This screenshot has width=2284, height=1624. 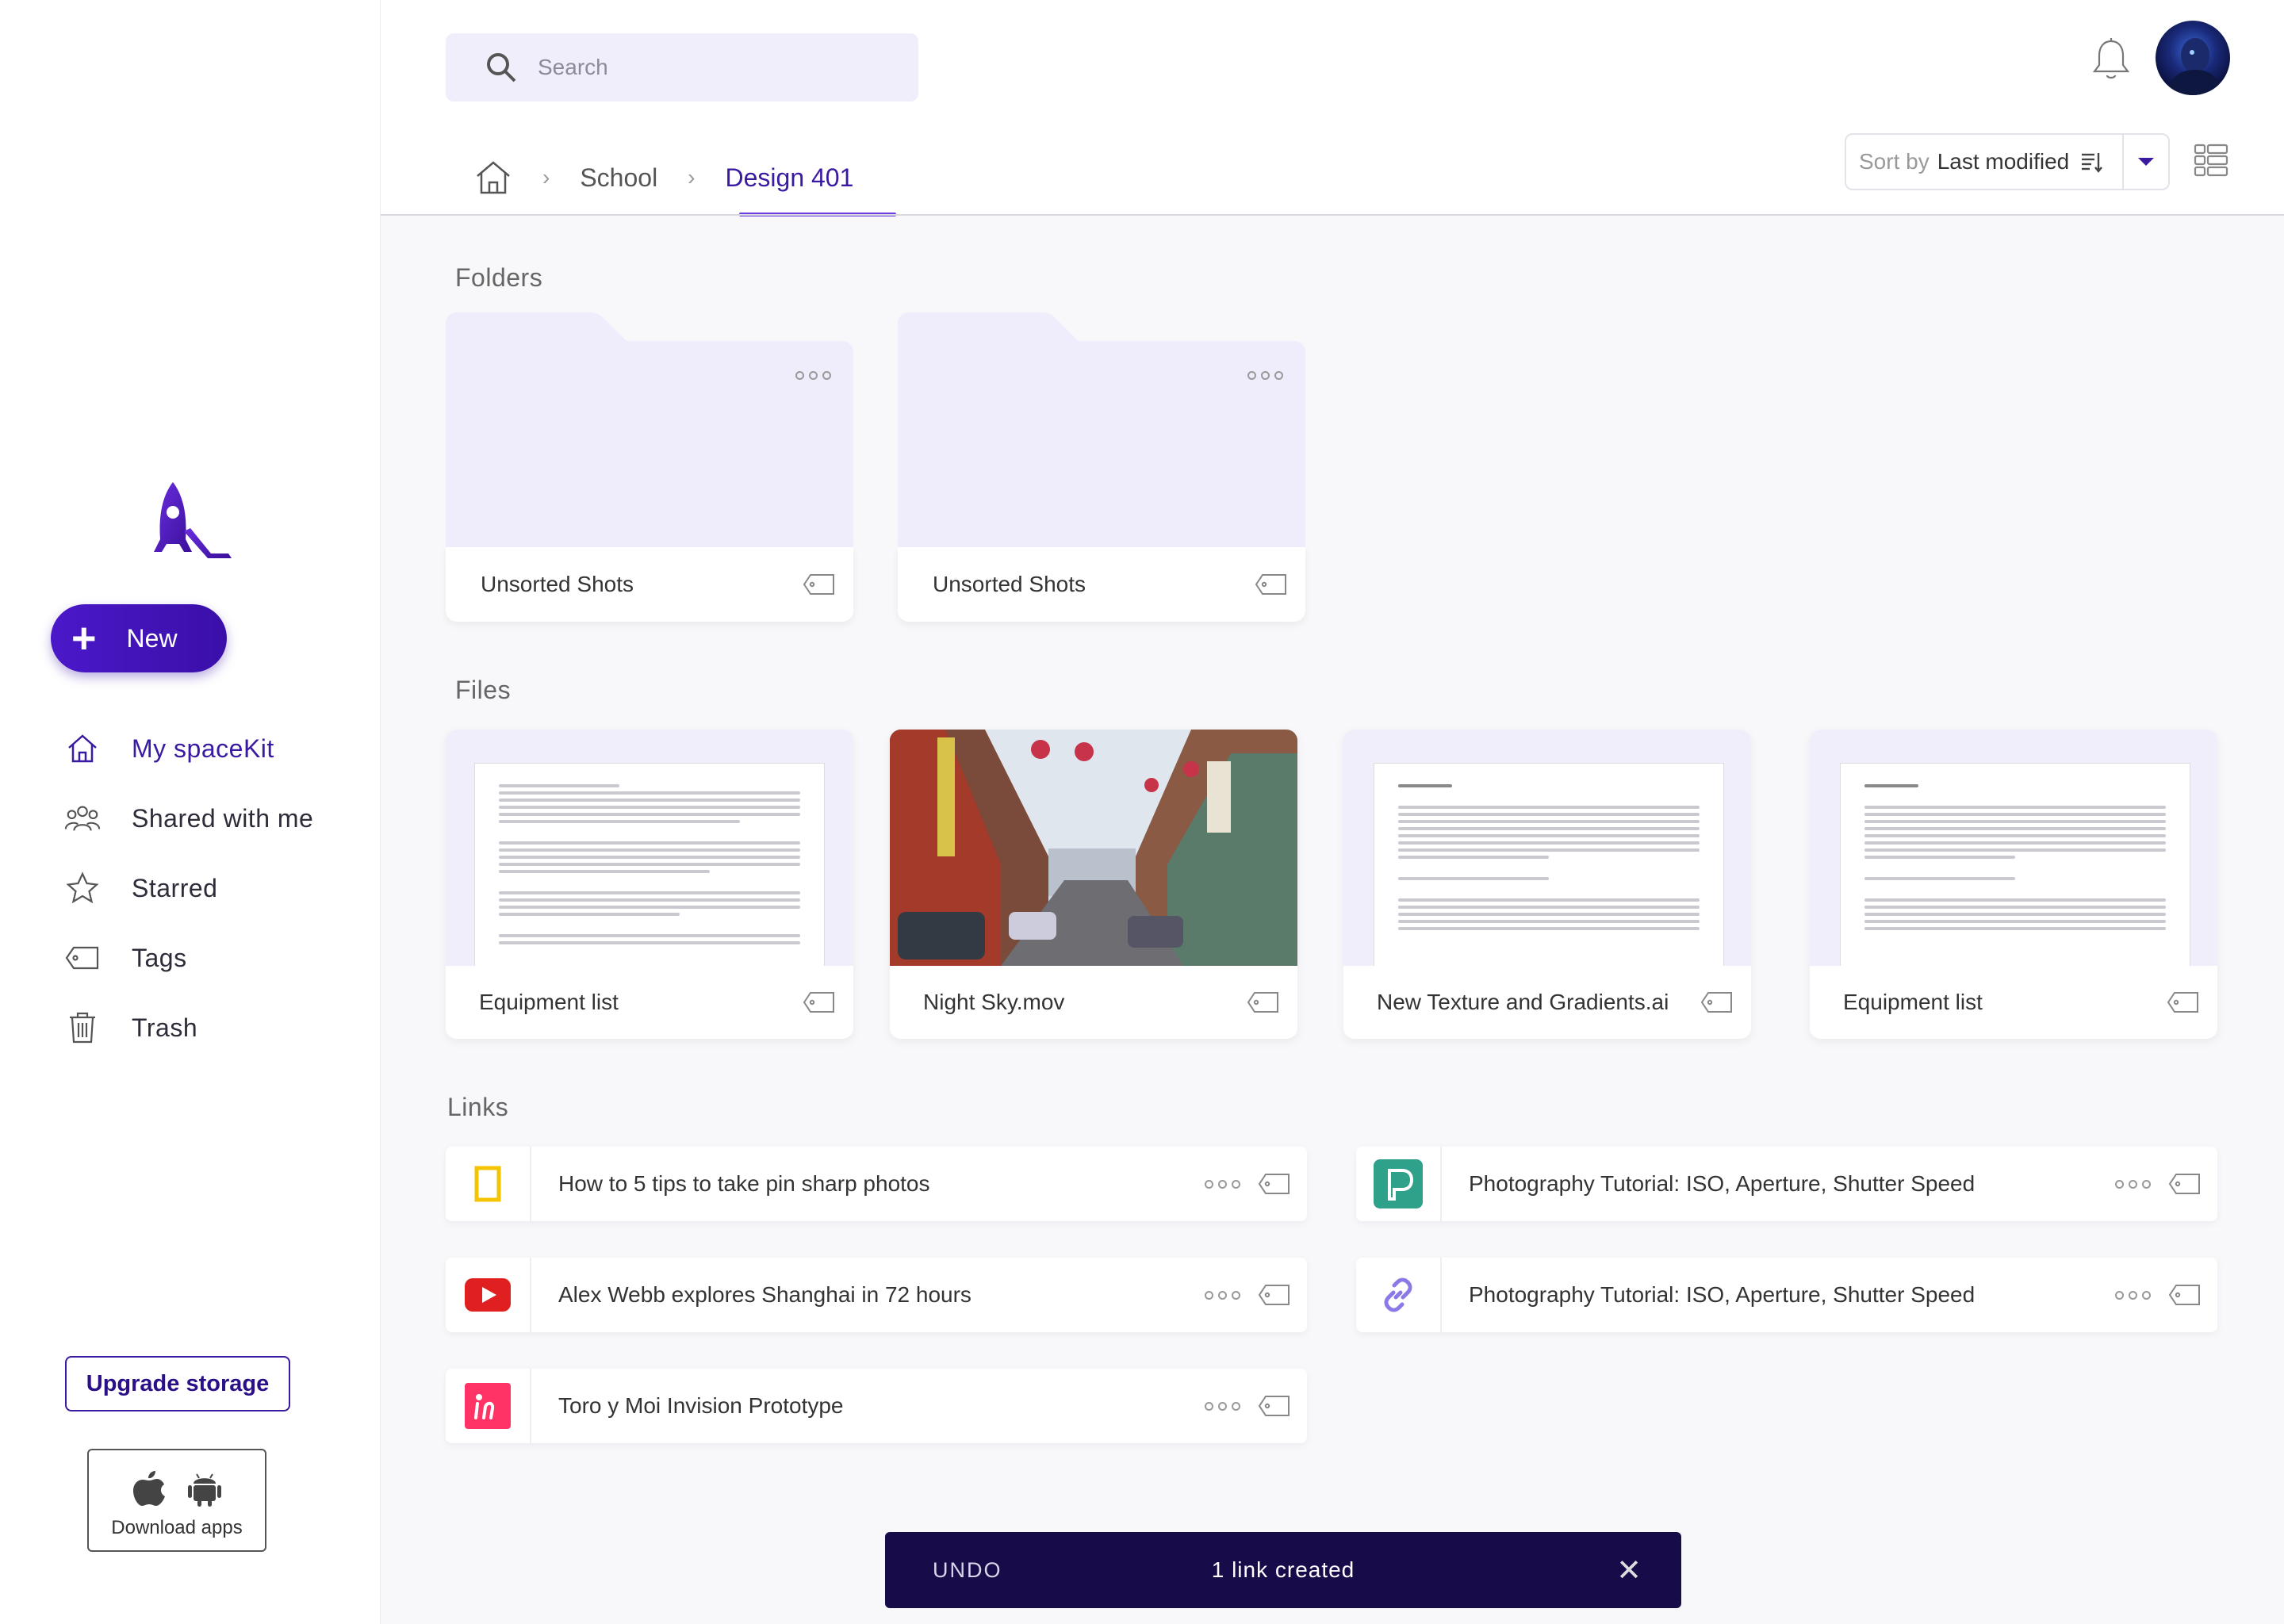 I want to click on file-card: Night Sky.mov, so click(x=1093, y=884).